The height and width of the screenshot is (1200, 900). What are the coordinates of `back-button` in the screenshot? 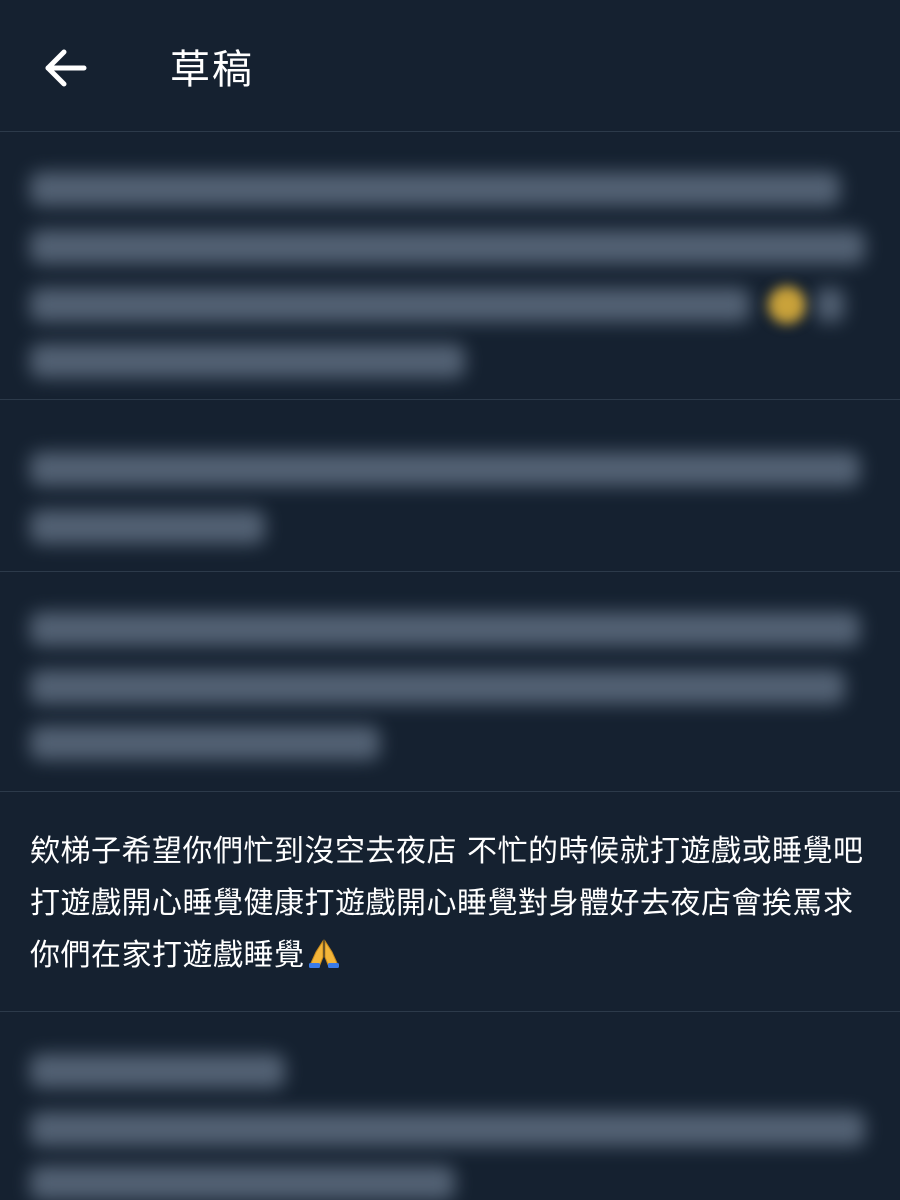 It's located at (66, 68).